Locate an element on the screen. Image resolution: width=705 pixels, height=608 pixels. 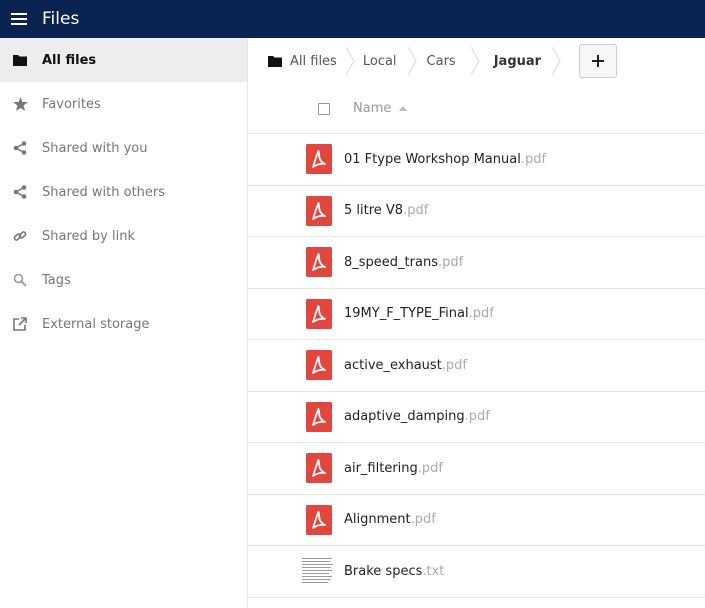
sidebar-item-label: External storage is located at coordinates (96, 324).